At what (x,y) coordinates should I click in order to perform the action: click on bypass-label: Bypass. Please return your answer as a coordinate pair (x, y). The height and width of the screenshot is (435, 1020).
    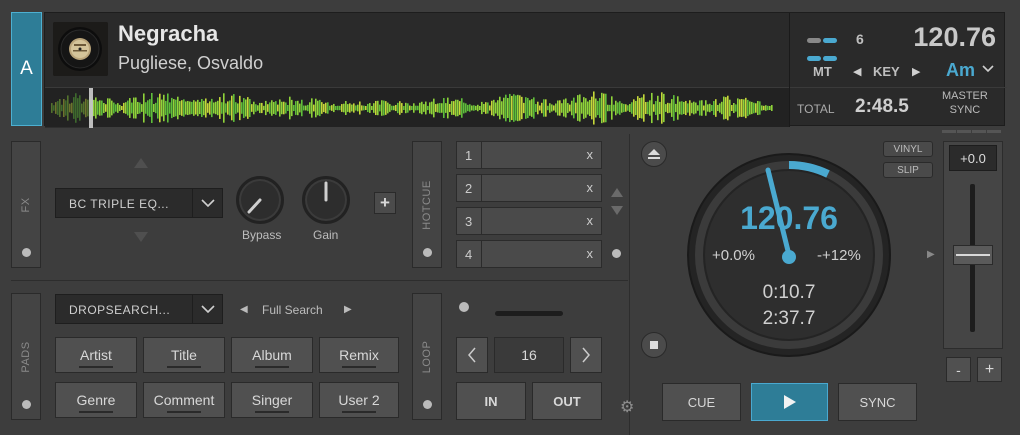
    Looking at the image, I should click on (262, 235).